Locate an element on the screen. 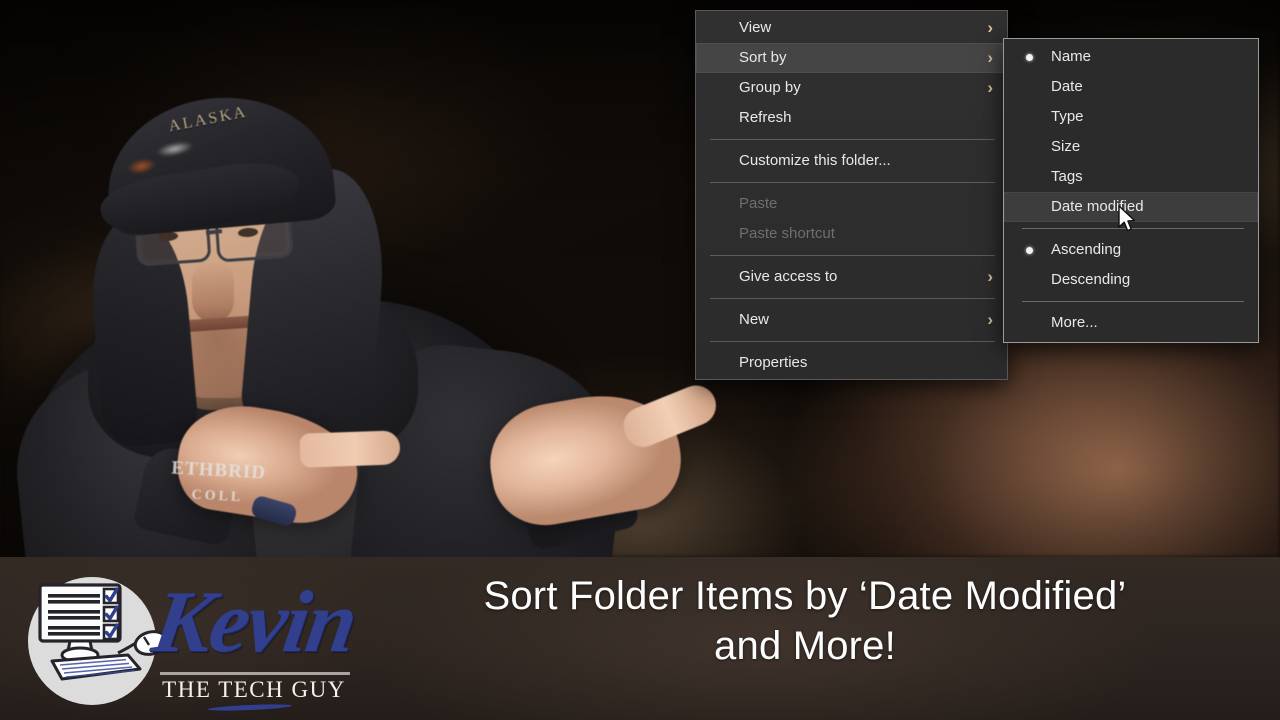 Image resolution: width=1280 pixels, height=720 pixels. submenu-item-tags: Tags is located at coordinates (1131, 177).